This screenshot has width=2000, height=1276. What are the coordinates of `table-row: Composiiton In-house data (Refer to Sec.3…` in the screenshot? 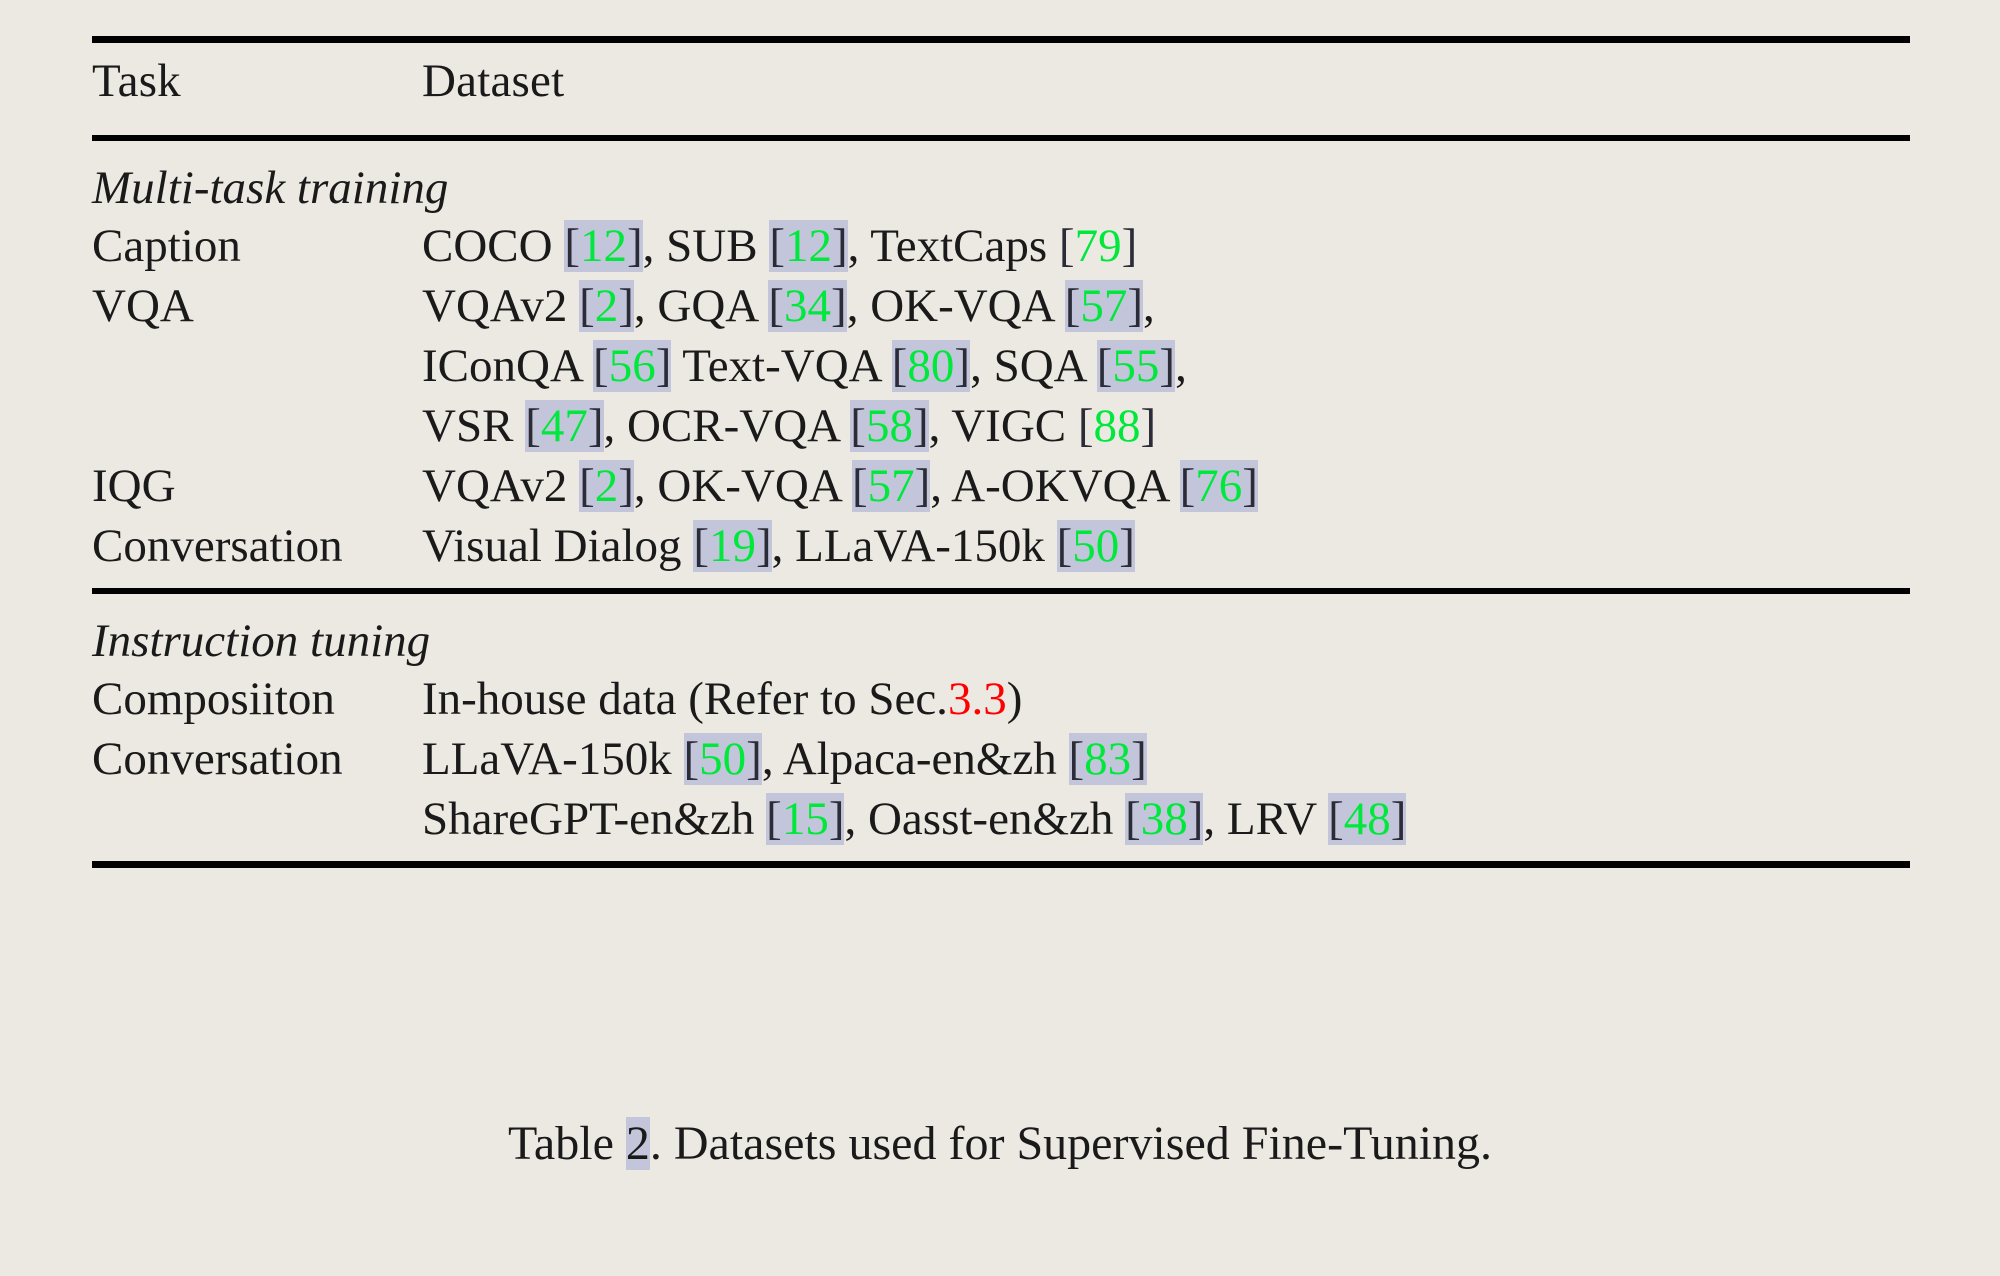 It's located at (1001, 699).